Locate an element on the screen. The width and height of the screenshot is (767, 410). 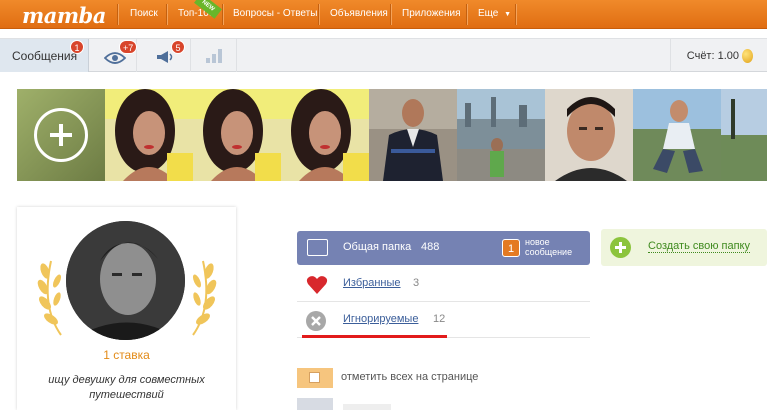
nav-item-more-label: Еще is located at coordinates (488, 13).